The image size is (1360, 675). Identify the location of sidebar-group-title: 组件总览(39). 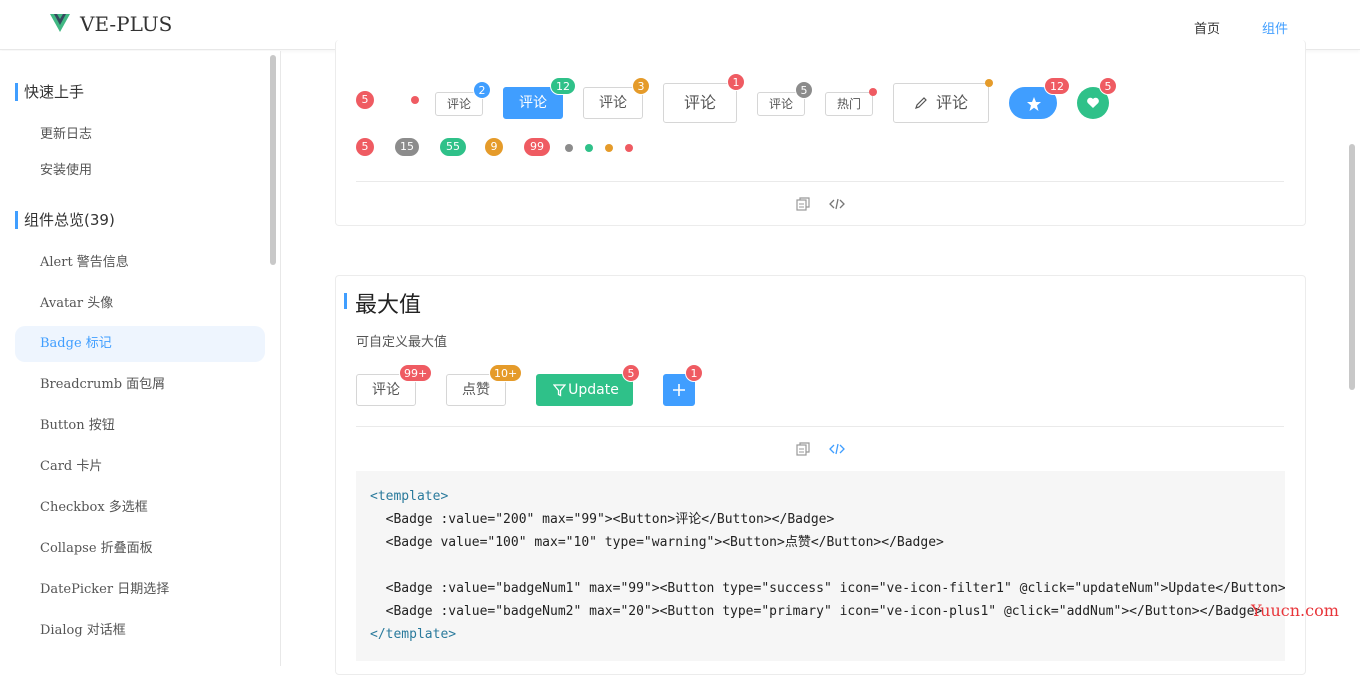
(65, 220).